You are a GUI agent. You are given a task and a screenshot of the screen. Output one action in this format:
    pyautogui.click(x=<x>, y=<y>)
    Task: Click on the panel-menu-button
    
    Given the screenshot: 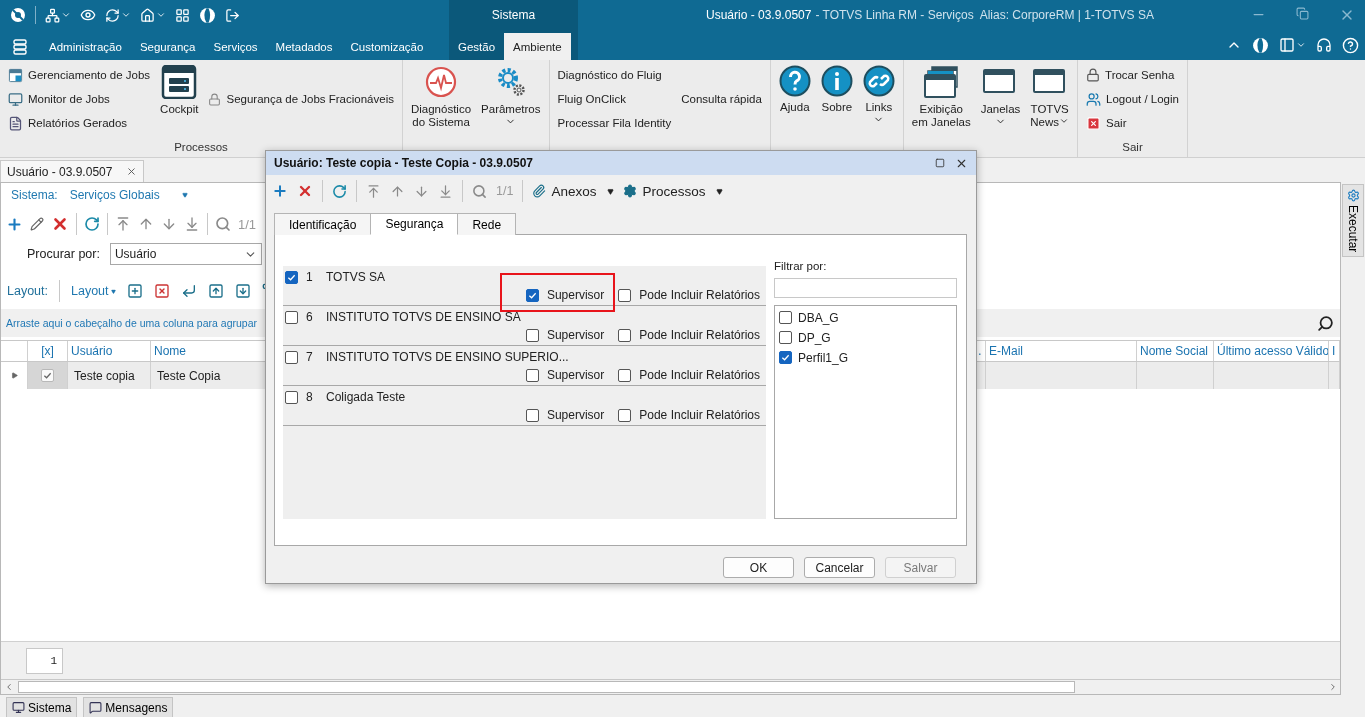 What is the action you would take?
    pyautogui.click(x=1292, y=45)
    